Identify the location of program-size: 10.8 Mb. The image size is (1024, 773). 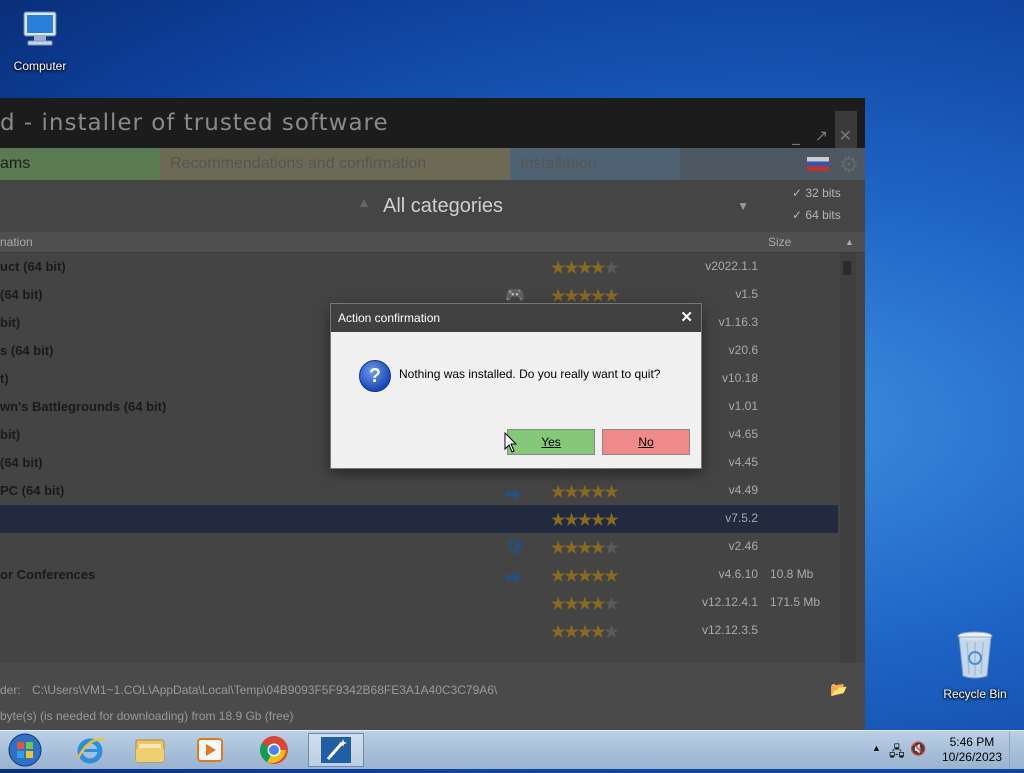
(792, 574).